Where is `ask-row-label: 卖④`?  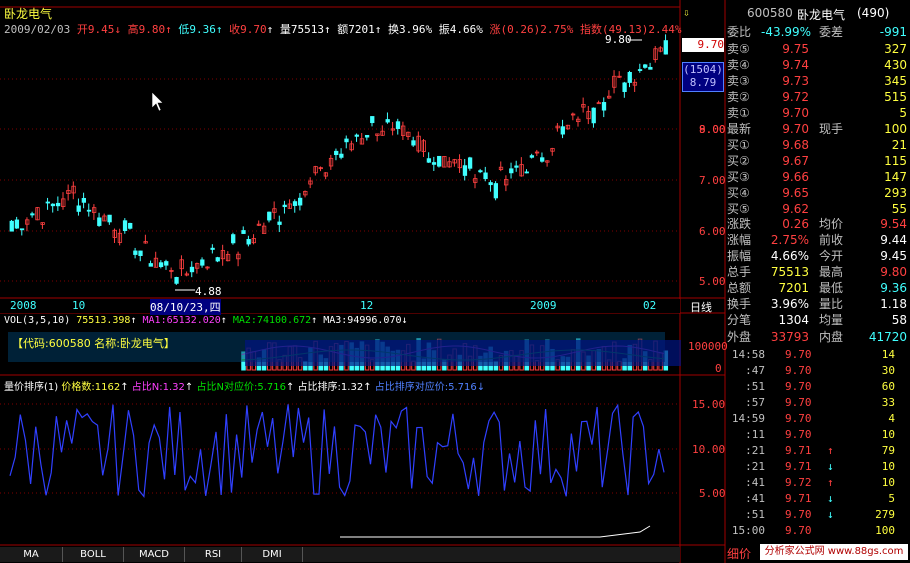 ask-row-label: 卖④ is located at coordinates (738, 65).